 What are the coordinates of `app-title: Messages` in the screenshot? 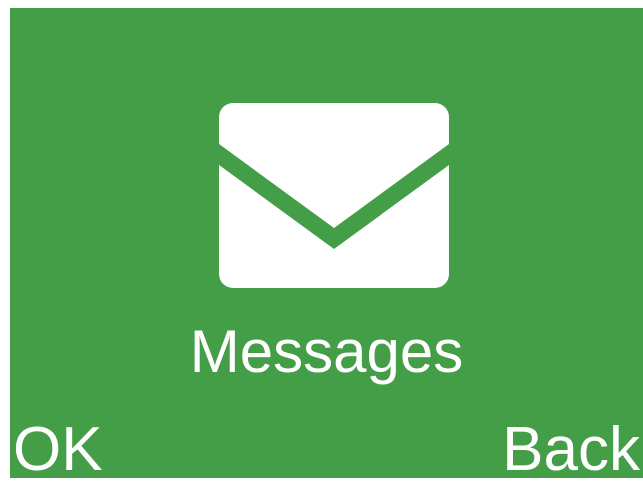 It's located at (326, 351).